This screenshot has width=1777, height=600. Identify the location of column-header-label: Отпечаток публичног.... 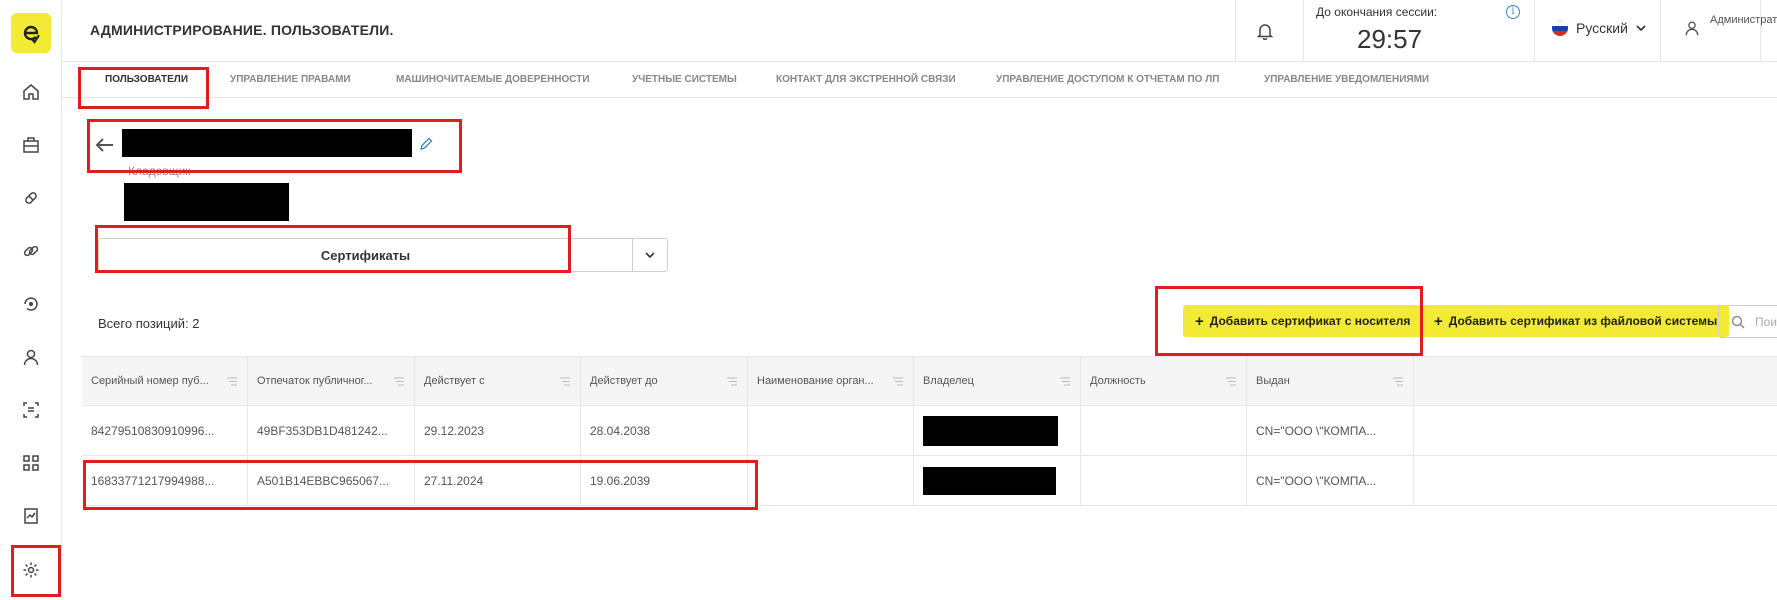
(315, 381).